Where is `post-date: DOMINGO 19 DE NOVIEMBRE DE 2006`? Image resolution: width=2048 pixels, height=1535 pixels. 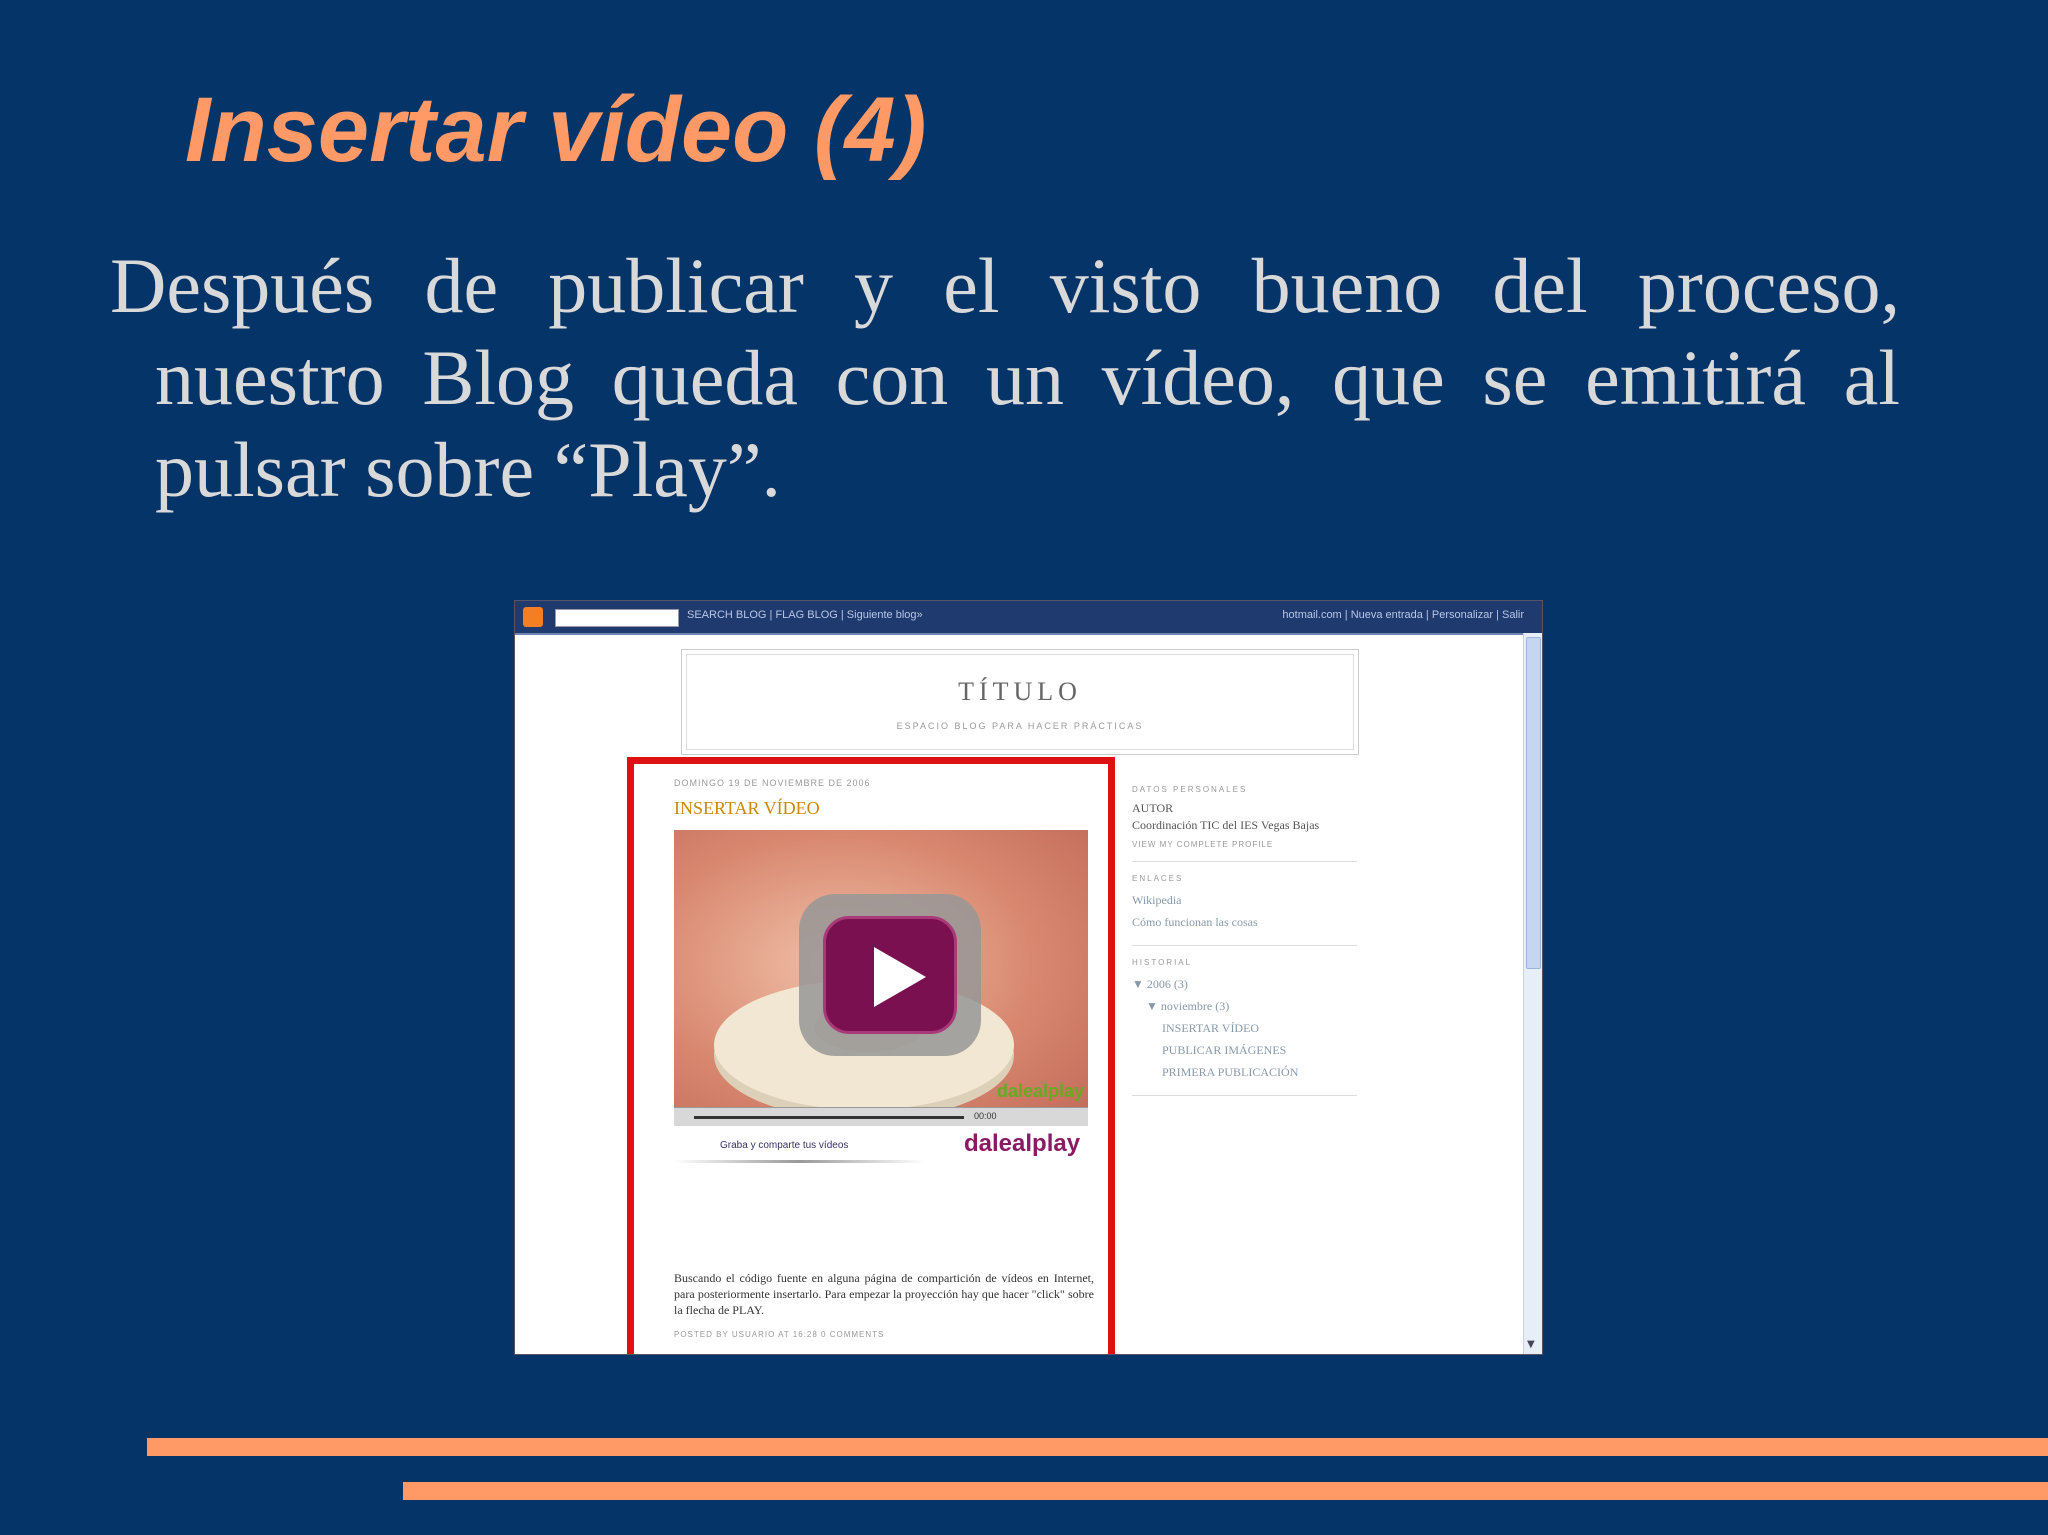
post-date: DOMINGO 19 DE NOVIEMBRE DE 2006 is located at coordinates (772, 783).